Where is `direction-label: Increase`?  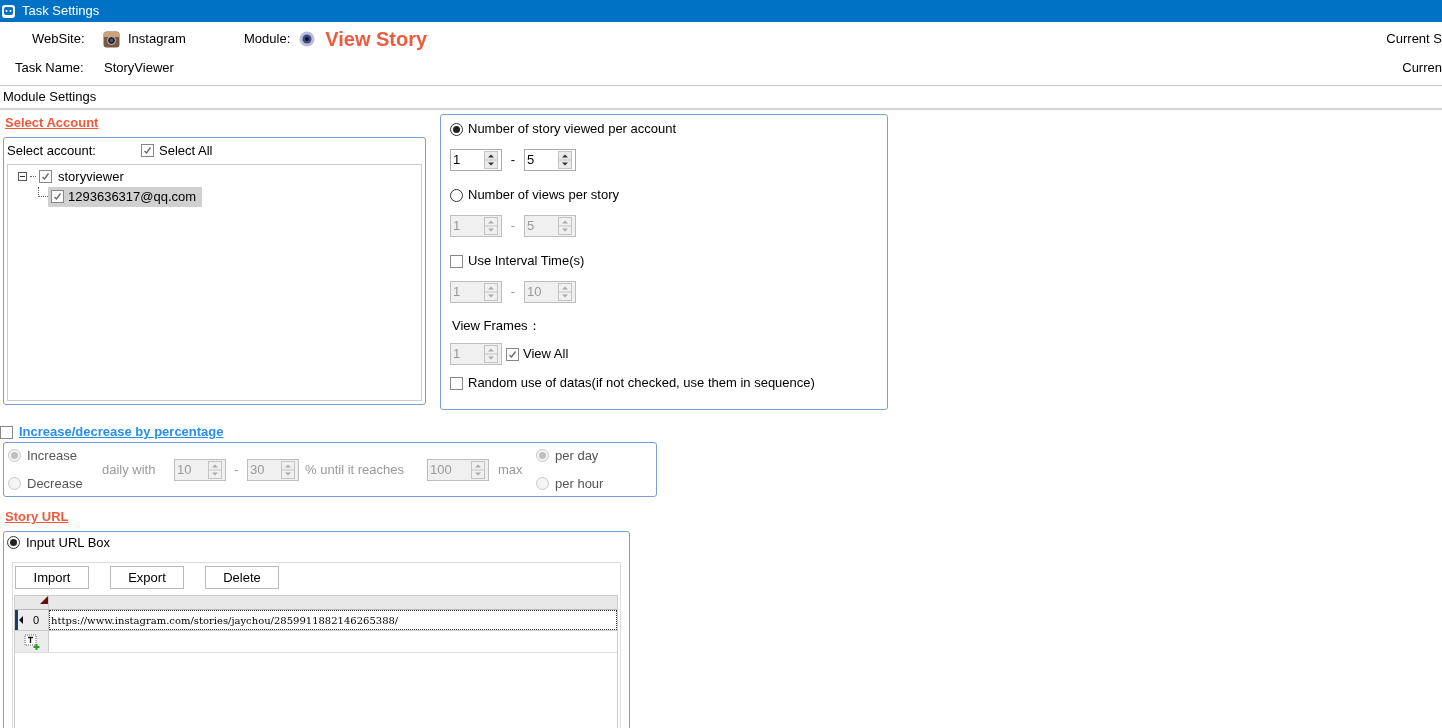 direction-label: Increase is located at coordinates (52, 456).